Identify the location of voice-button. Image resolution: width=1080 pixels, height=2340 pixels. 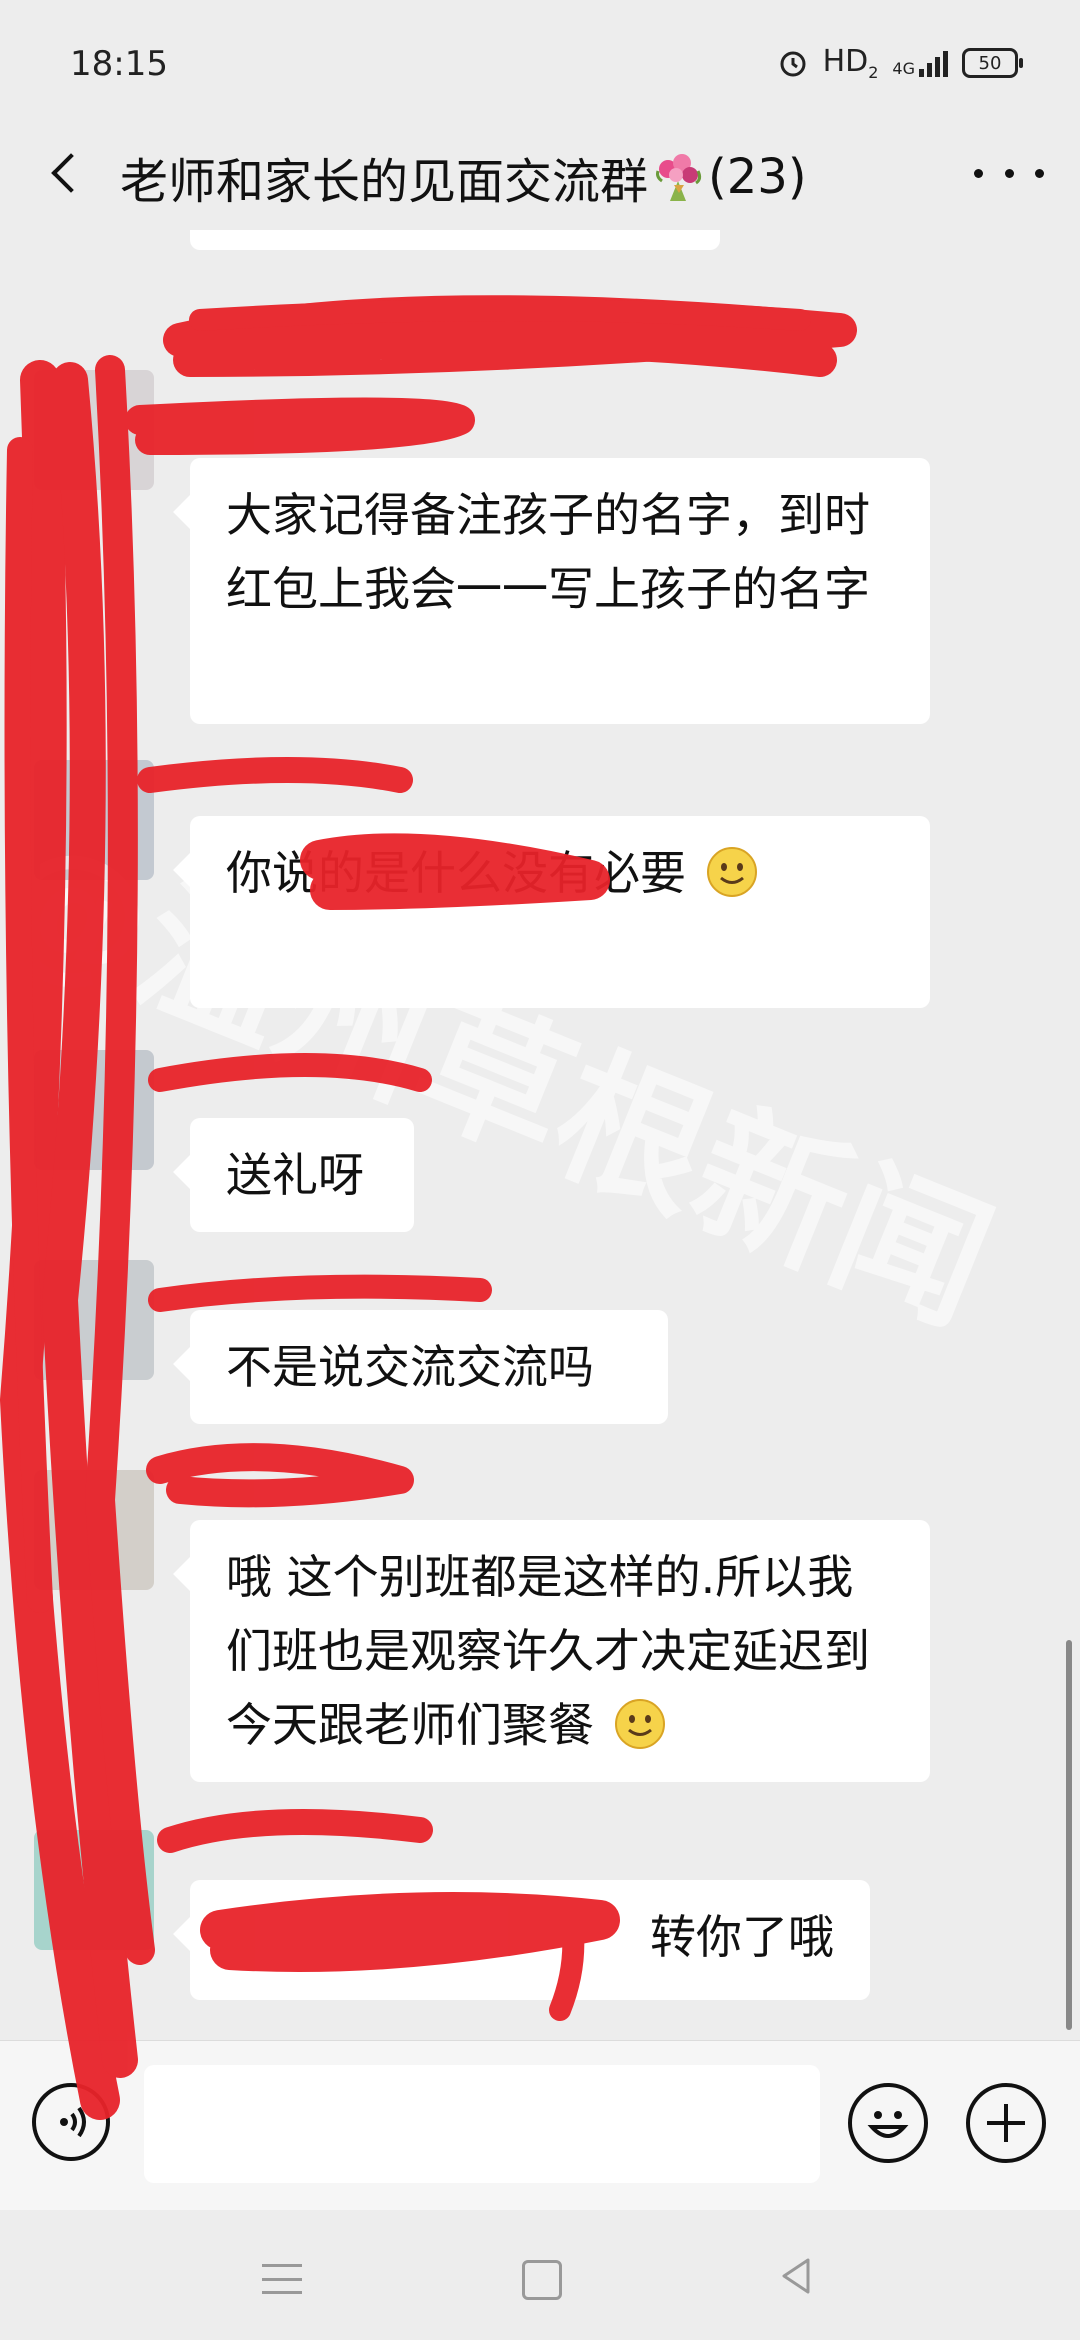
(71, 2122).